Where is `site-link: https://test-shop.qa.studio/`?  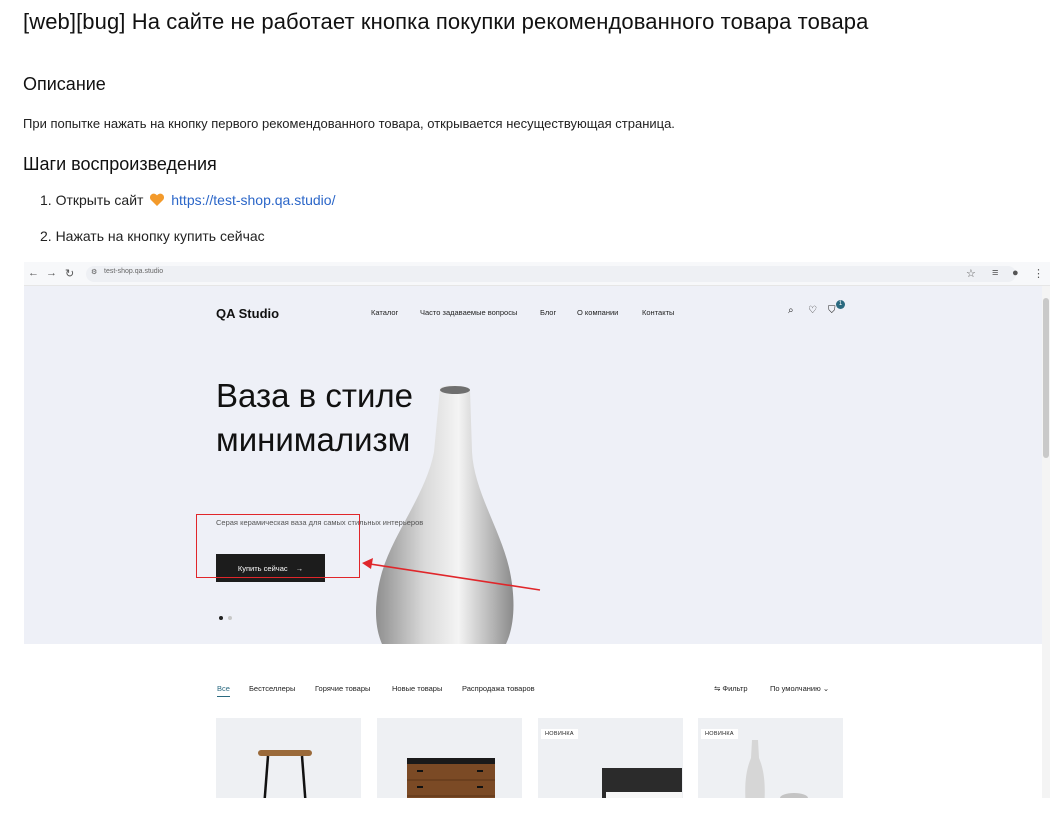
site-link: https://test-shop.qa.studio/ is located at coordinates (253, 200).